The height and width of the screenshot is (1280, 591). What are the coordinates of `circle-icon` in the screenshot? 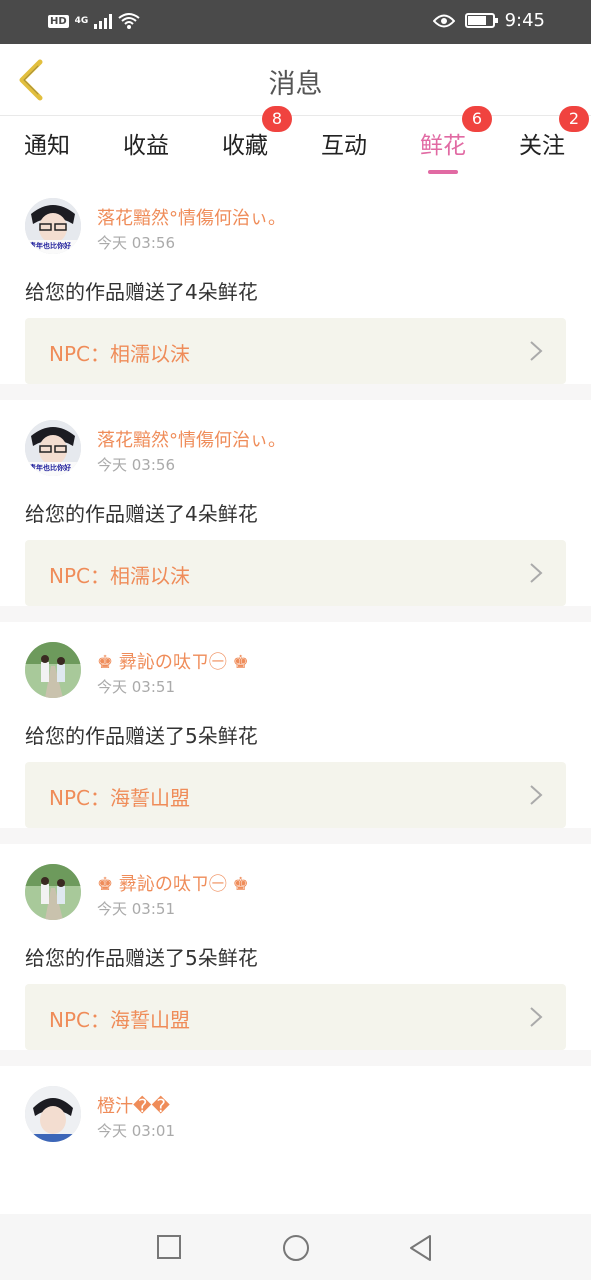 It's located at (296, 1248).